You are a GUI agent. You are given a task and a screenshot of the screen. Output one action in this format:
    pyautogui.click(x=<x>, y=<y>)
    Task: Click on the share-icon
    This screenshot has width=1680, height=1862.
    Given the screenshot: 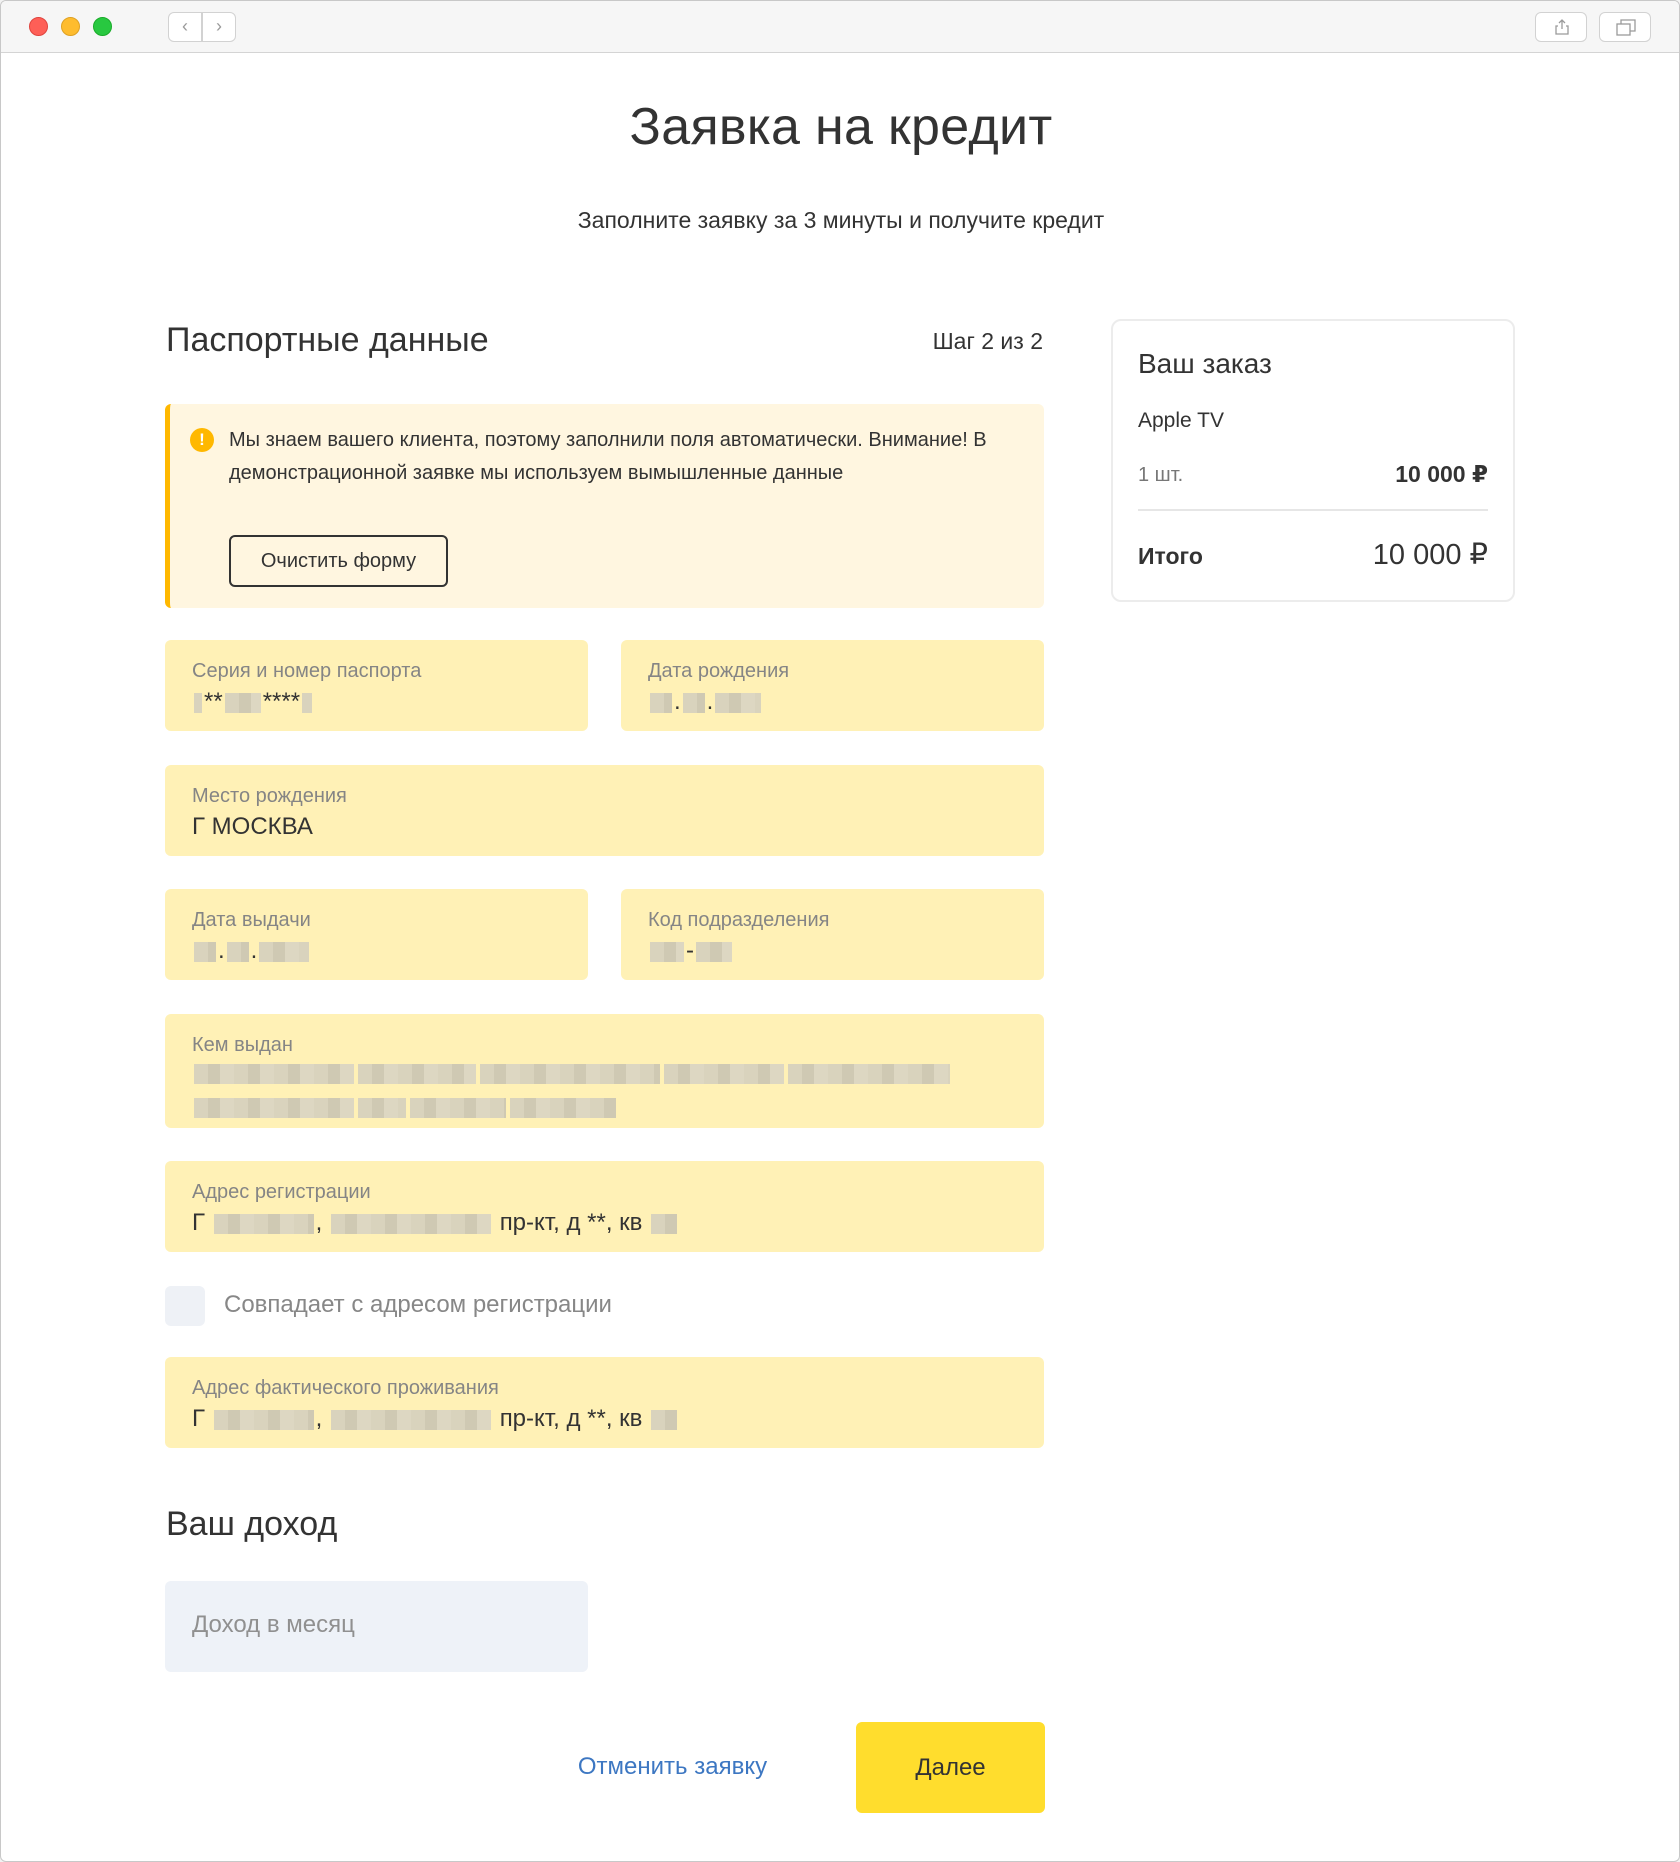 What is the action you would take?
    pyautogui.click(x=1562, y=27)
    